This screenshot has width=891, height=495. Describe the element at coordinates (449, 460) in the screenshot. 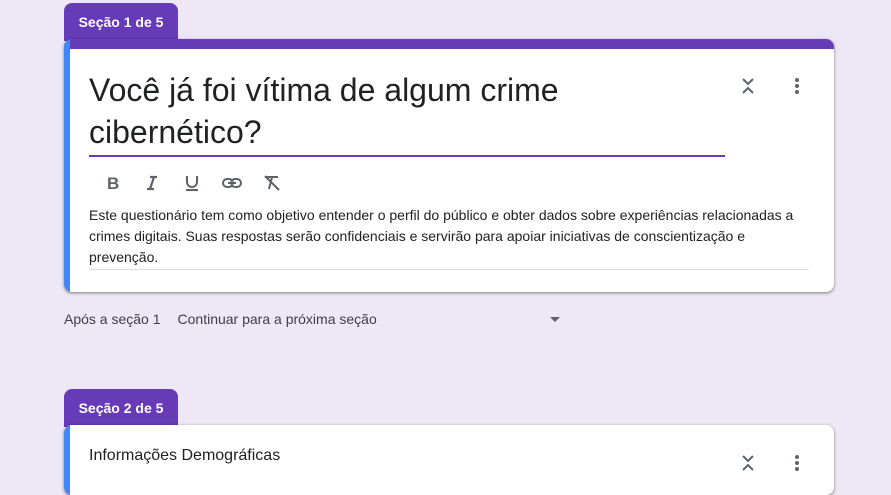

I see `section-2-card: Informações Demográficas` at that location.